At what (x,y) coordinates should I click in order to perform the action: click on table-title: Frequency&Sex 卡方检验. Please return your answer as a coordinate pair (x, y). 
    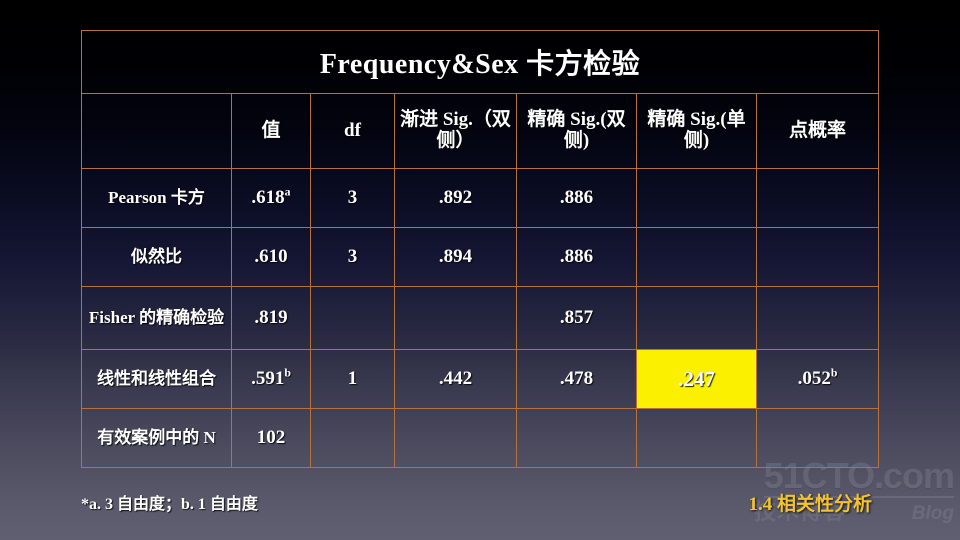
    Looking at the image, I should click on (480, 62).